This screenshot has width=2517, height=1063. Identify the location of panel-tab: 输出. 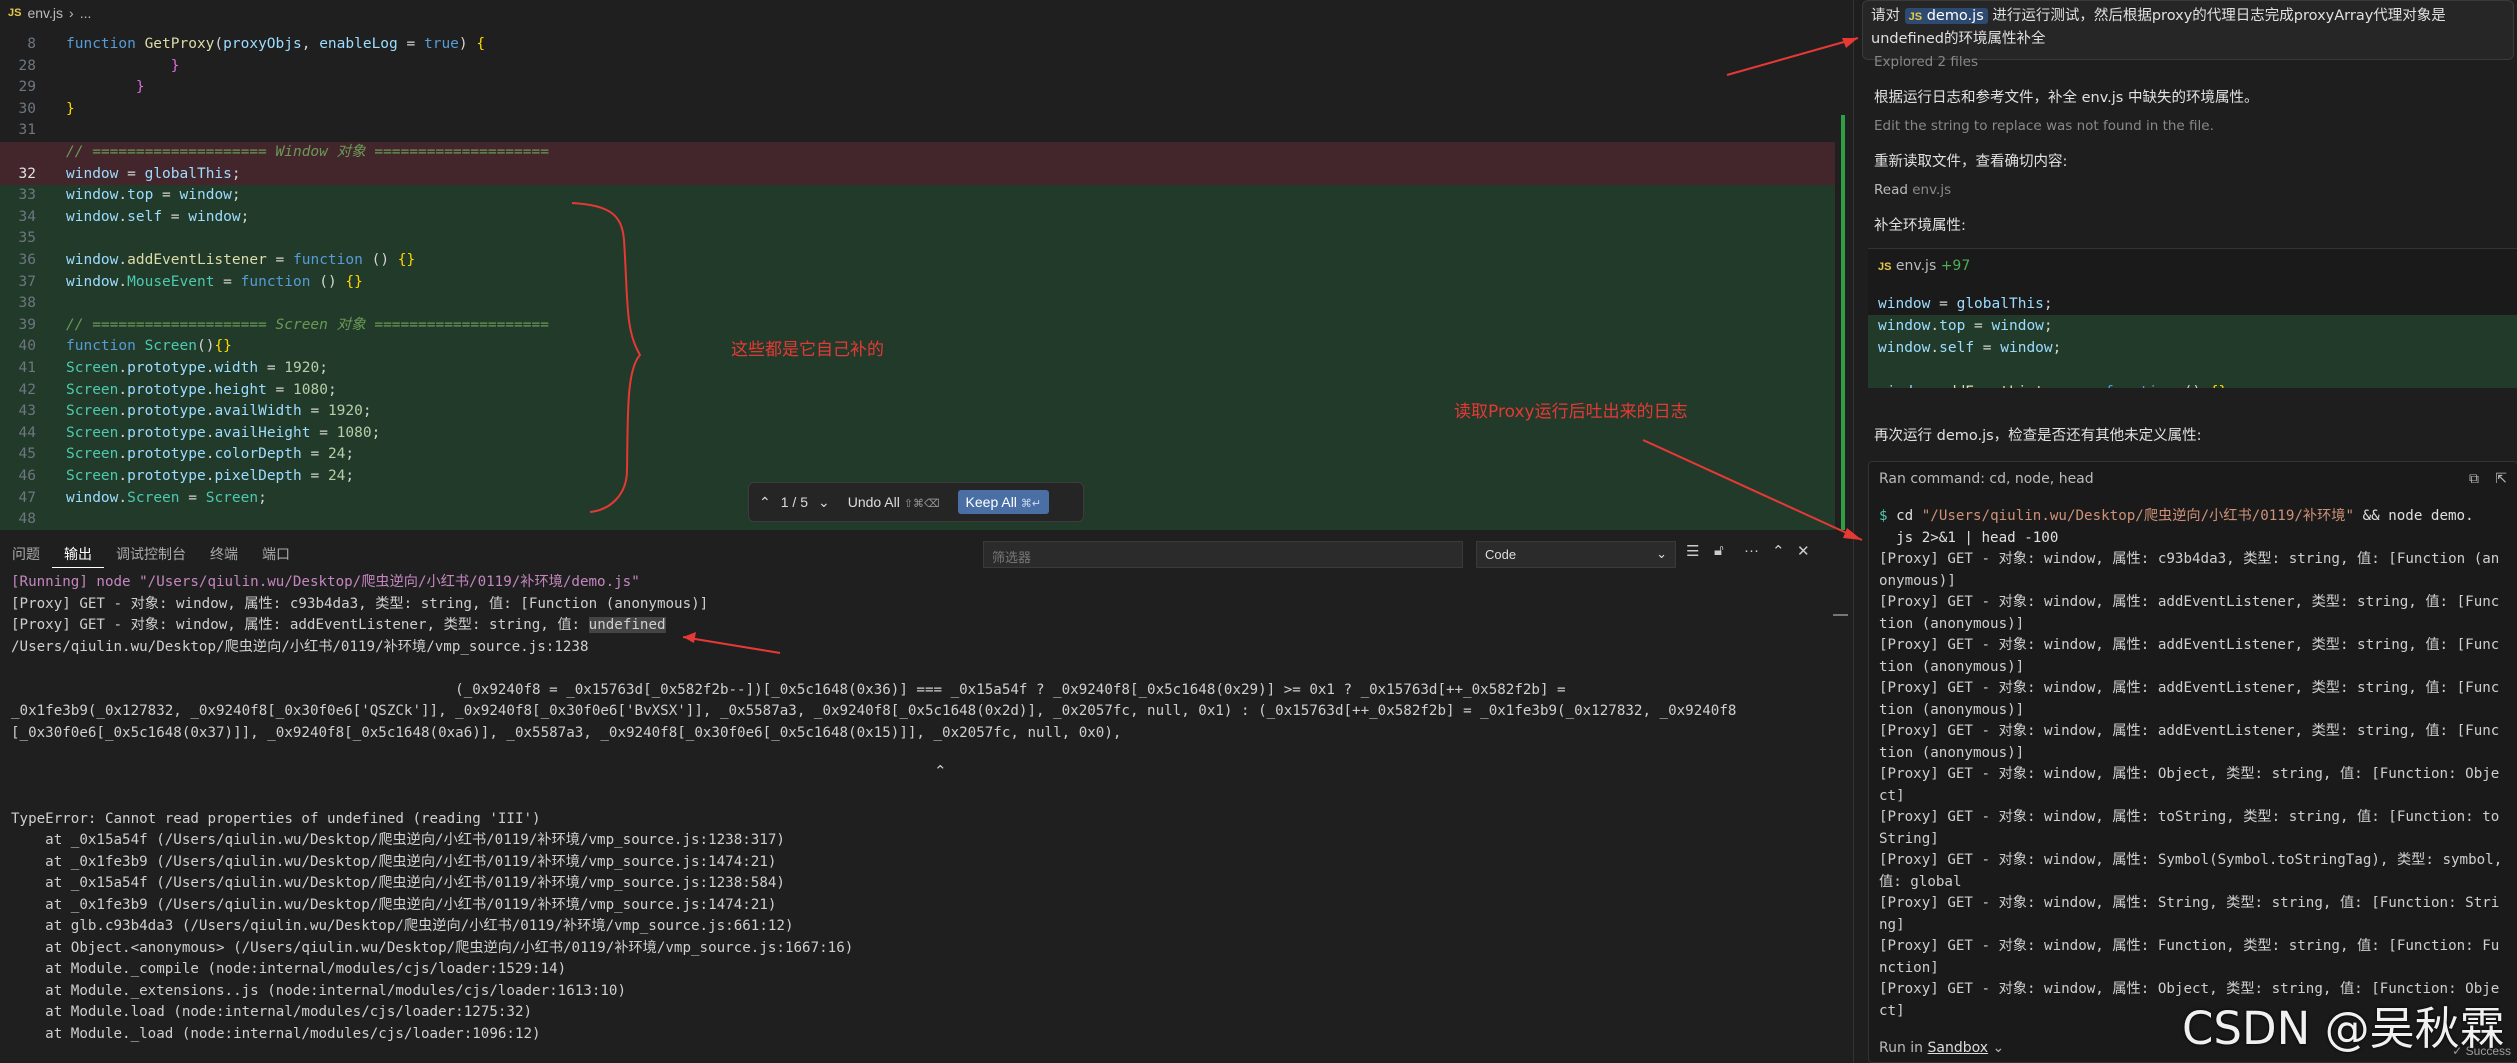
(78, 554).